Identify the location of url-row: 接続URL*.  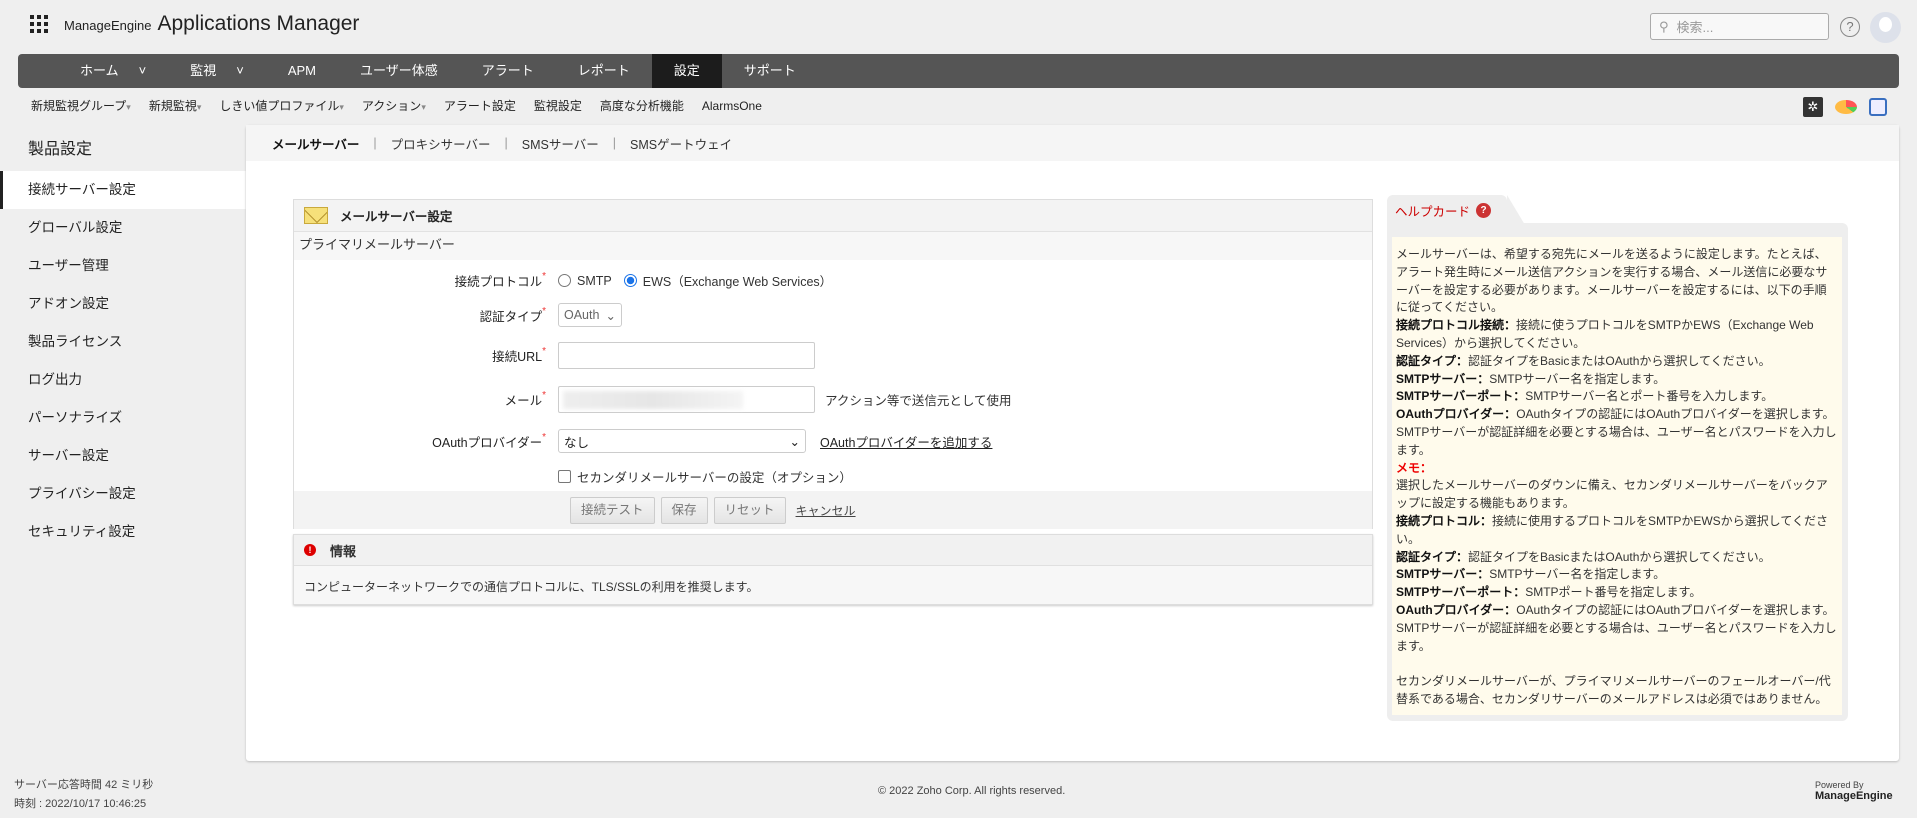
(833, 355).